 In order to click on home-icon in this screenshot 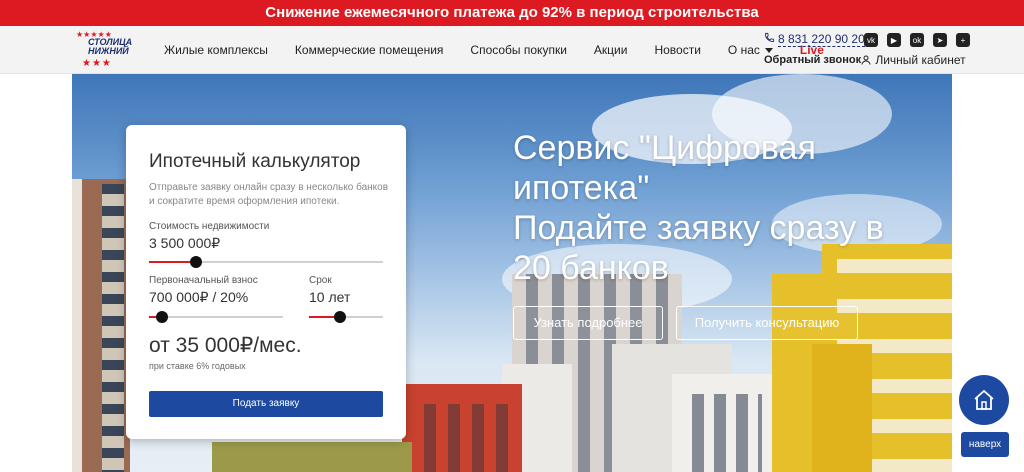, I will do `click(984, 399)`.